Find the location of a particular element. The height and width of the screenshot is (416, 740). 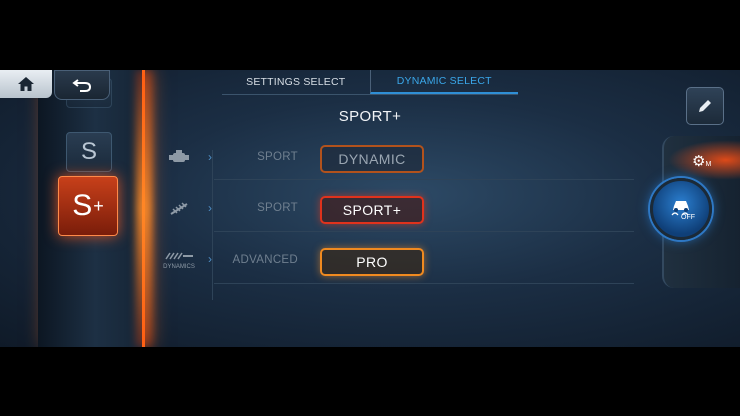

amg-dynamics-program-button: PRO is located at coordinates (372, 262).